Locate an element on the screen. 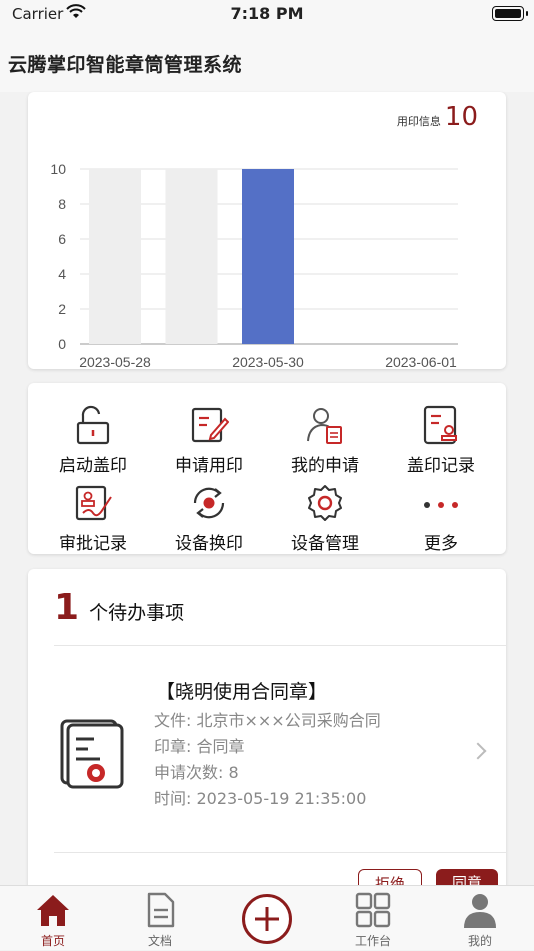 This screenshot has width=534, height=951. todo-item-time: 时间: 2023-05-19 21:35:00 is located at coordinates (260, 798).